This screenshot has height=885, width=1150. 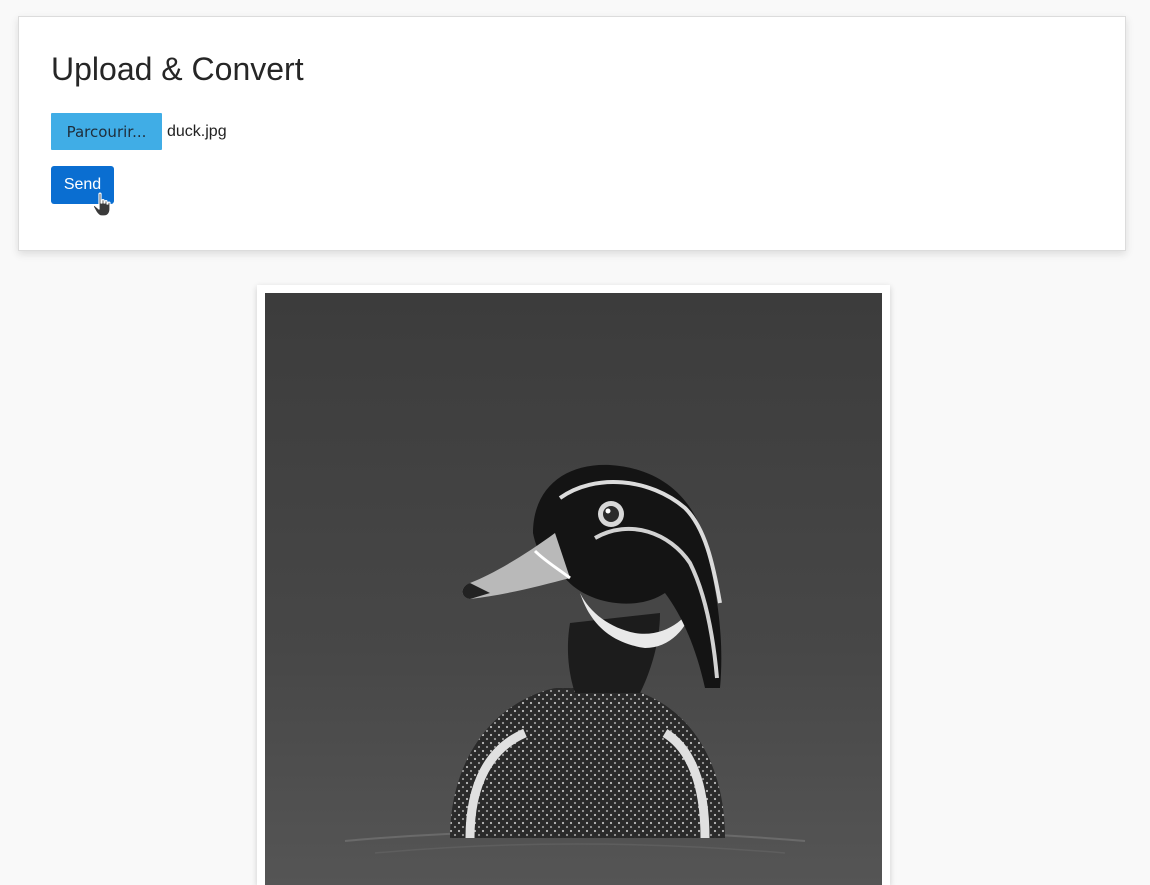 I want to click on page-title: Upload & Convert, so click(x=177, y=69).